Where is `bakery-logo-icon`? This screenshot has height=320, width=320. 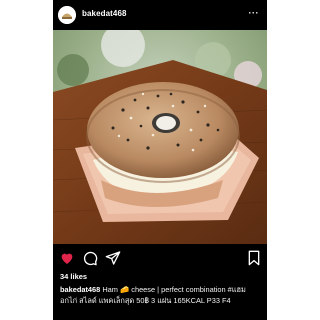 bakery-logo-icon is located at coordinates (67, 15).